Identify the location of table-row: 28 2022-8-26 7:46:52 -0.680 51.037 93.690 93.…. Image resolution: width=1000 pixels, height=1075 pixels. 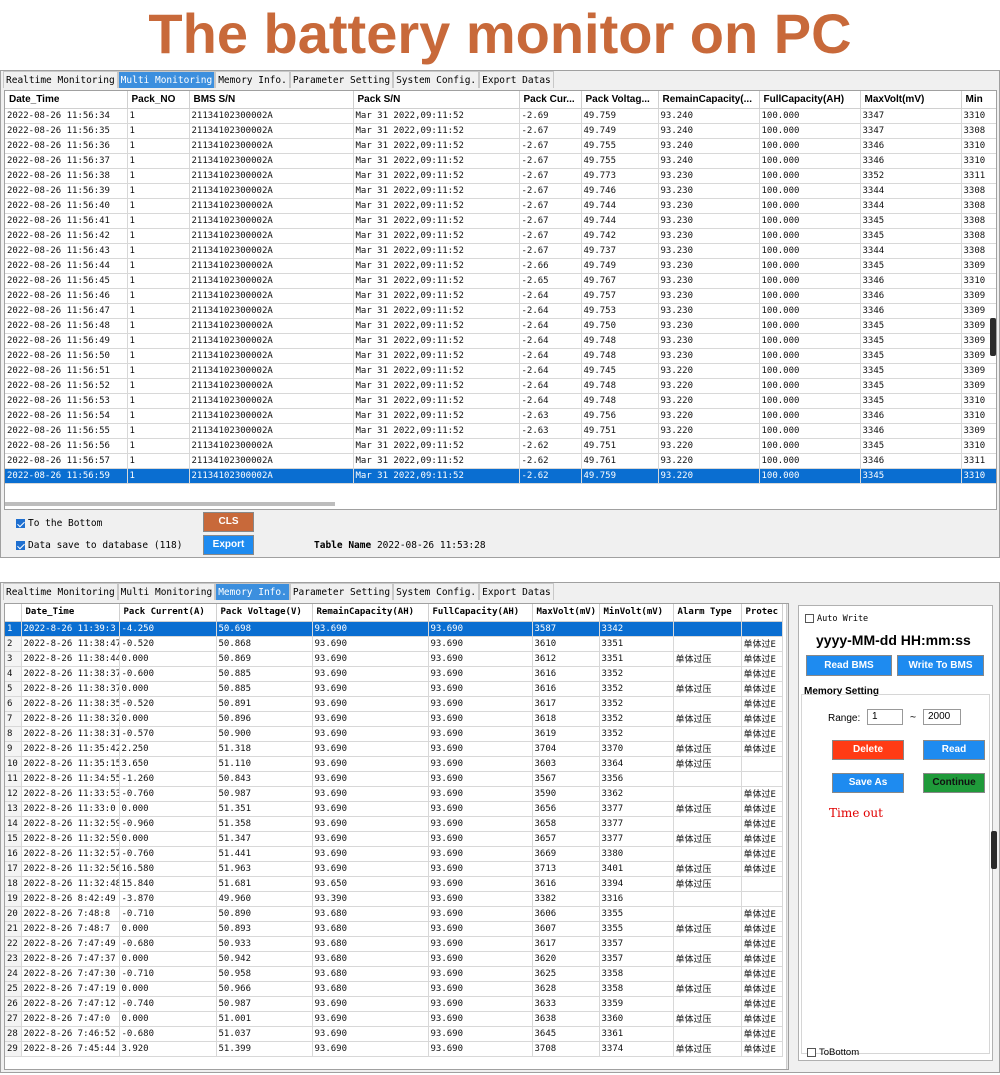
(394, 1034).